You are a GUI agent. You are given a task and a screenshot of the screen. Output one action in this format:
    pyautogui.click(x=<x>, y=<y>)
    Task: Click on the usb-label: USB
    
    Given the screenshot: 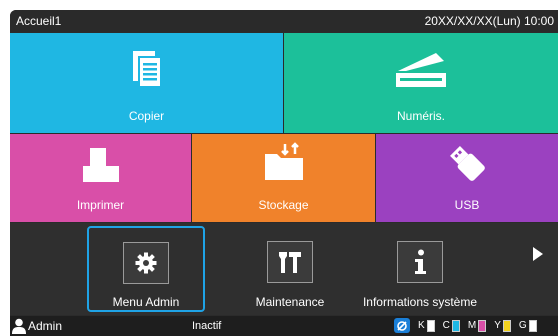 What is the action you would take?
    pyautogui.click(x=467, y=205)
    